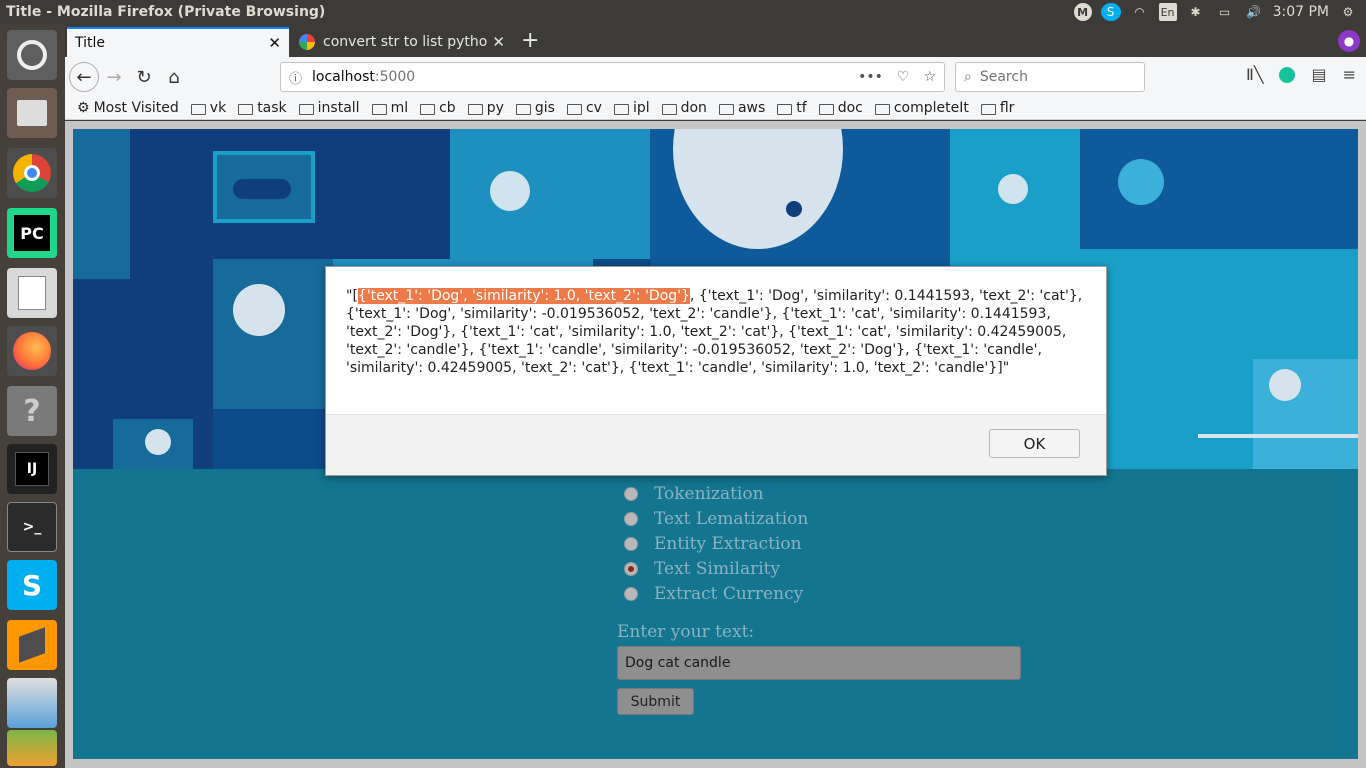  Describe the element at coordinates (921, 108) in the screenshot. I see `bookmark-folder: completeIt` at that location.